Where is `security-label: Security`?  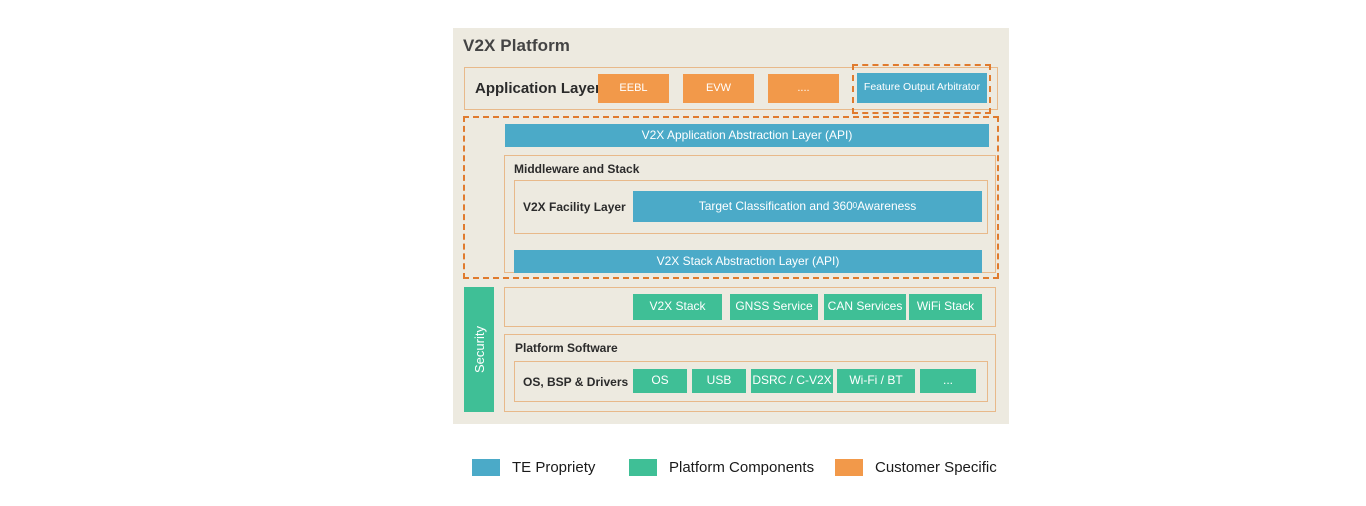
security-label: Security is located at coordinates (479, 349).